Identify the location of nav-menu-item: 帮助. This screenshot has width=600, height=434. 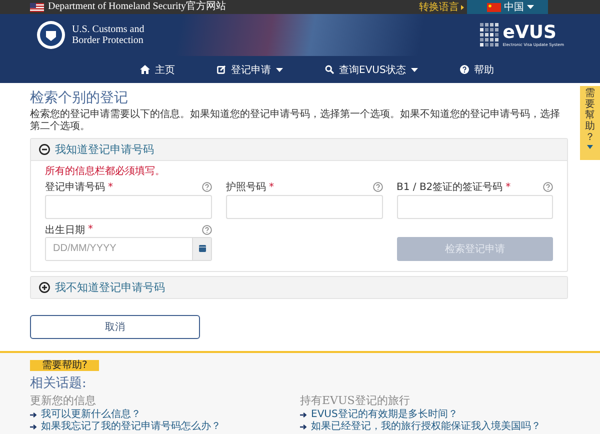
(477, 69).